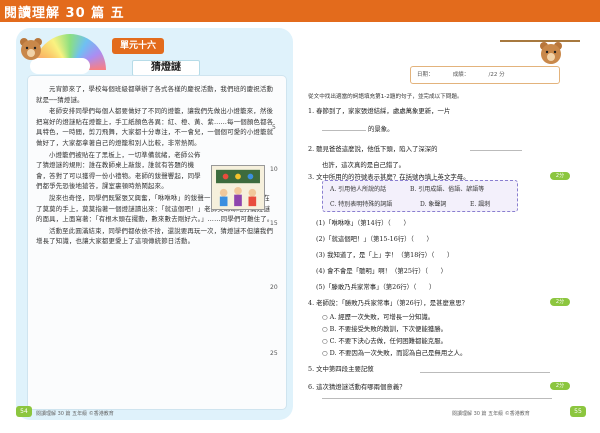 The image size is (600, 433). I want to click on option-c: ○ C. 不要下決心去做，任何困難都能克服。, so click(384, 340).